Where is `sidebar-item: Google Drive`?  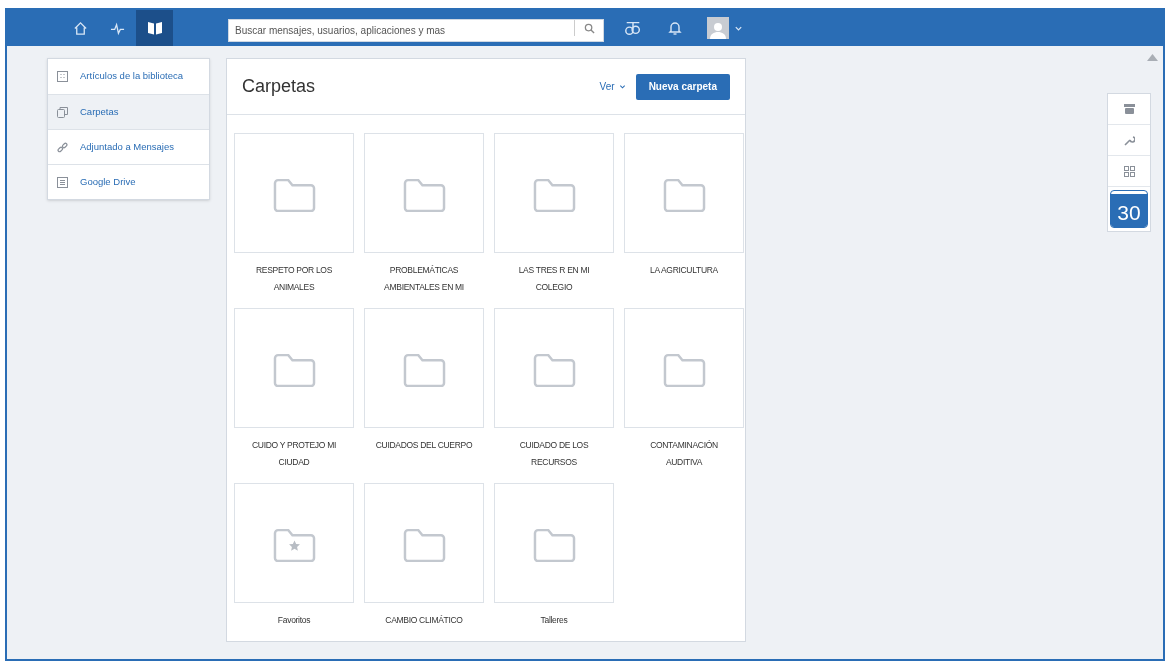
sidebar-item: Google Drive is located at coordinates (128, 181).